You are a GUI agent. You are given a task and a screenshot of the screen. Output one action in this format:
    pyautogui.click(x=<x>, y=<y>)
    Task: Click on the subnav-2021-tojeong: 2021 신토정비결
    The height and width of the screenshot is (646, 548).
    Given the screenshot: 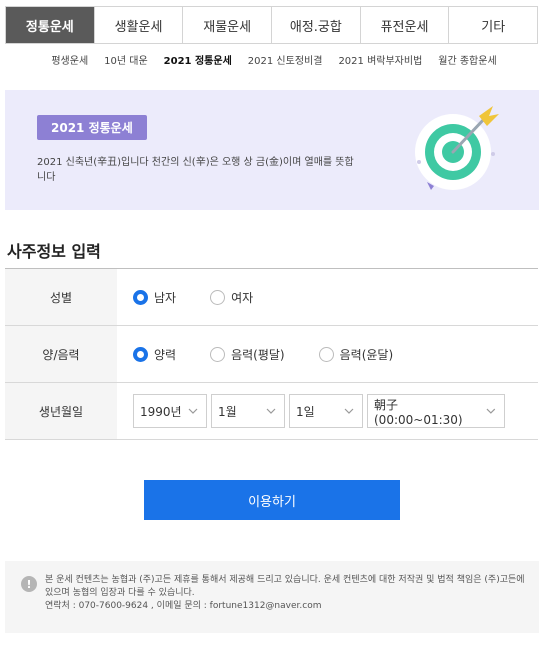 What is the action you would take?
    pyautogui.click(x=285, y=62)
    